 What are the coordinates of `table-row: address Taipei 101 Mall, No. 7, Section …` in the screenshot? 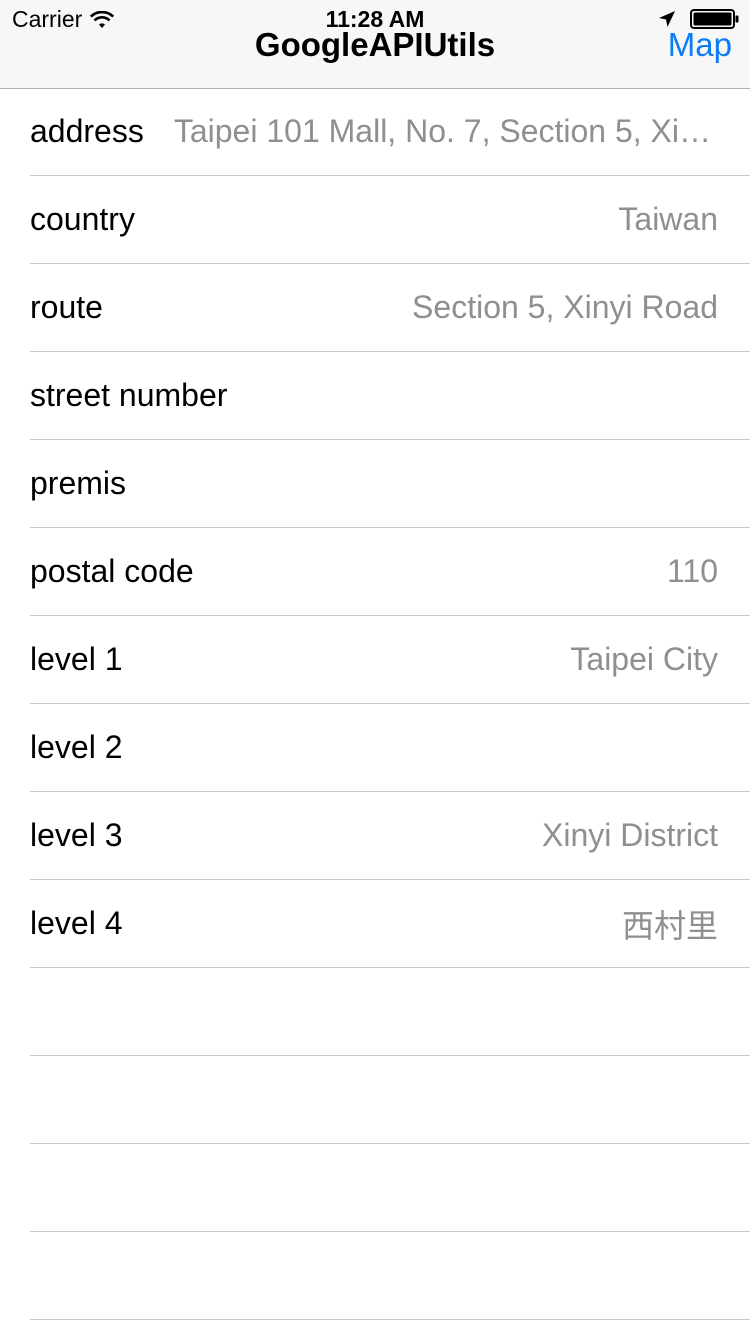 It's located at (390, 132).